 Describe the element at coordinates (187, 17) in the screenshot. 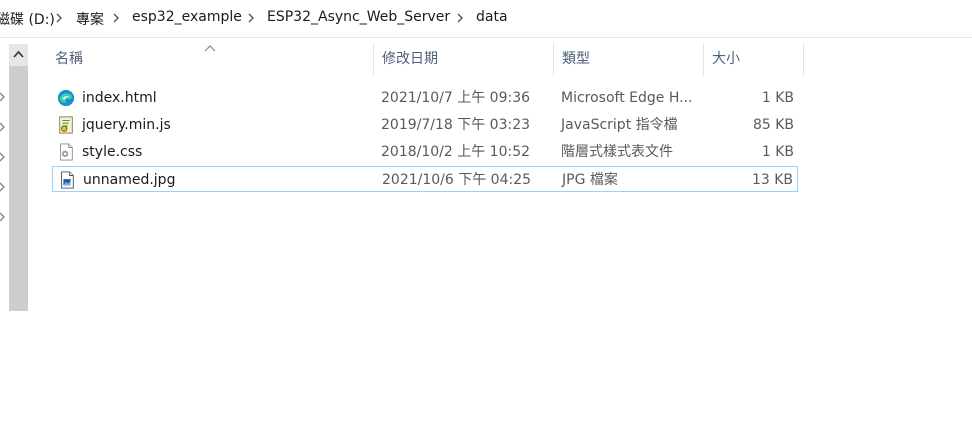

I see `breadcrumb-esp32-example: esp32_example` at that location.